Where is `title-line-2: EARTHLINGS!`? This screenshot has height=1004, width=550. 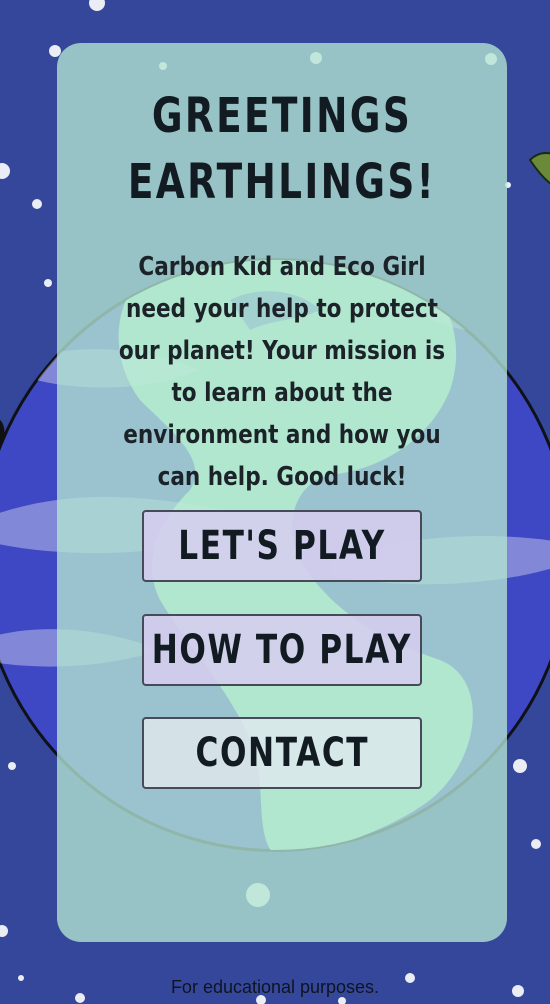 title-line-2: EARTHLINGS! is located at coordinates (282, 182).